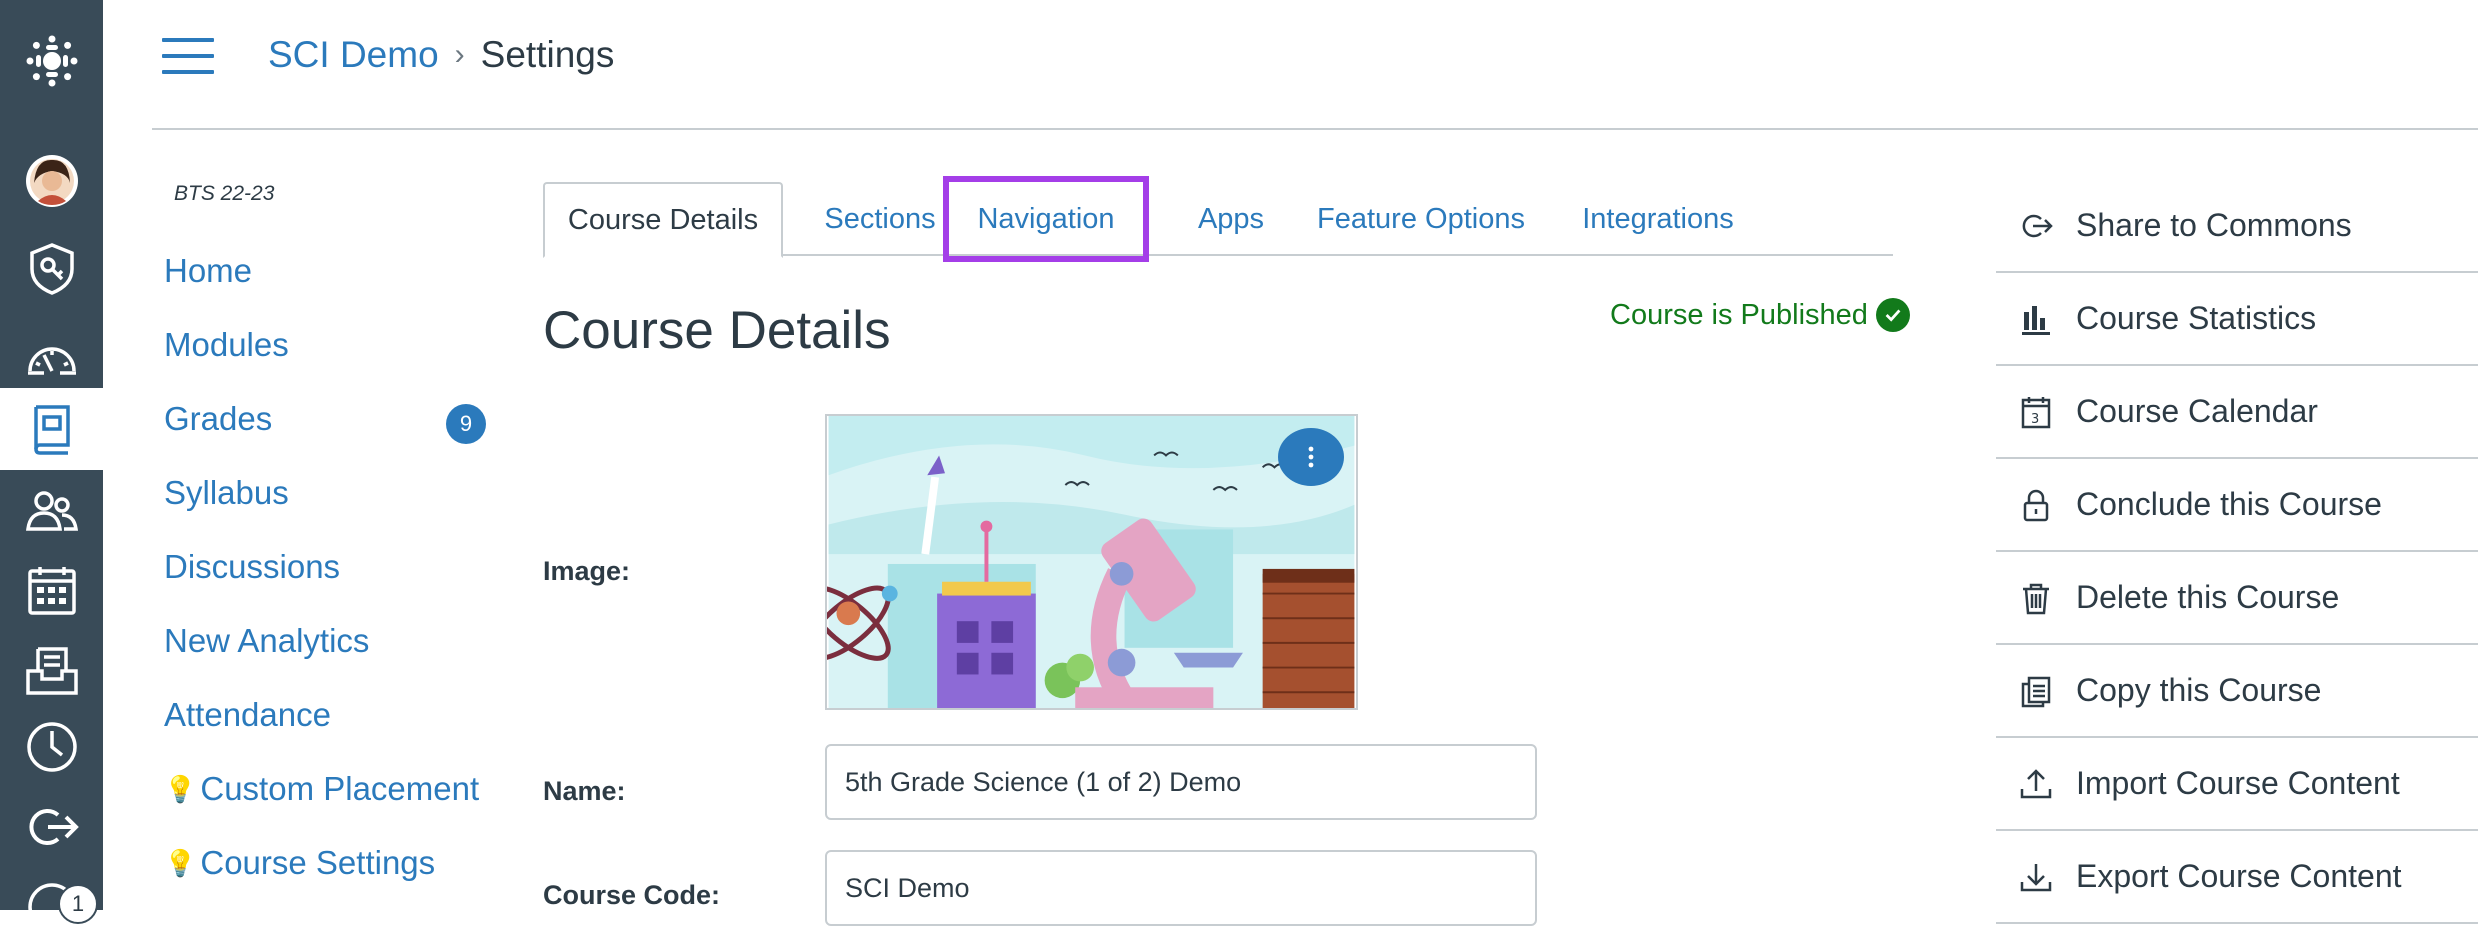  Describe the element at coordinates (51, 429) in the screenshot. I see `courses-icon` at that location.